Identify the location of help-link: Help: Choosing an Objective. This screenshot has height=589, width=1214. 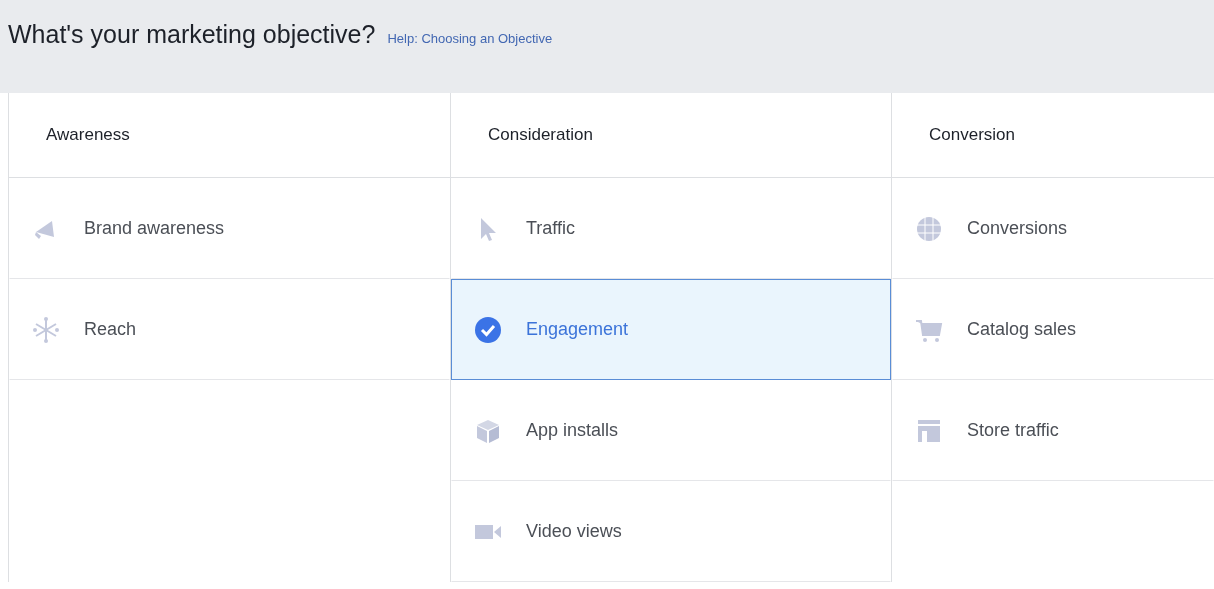
(470, 39).